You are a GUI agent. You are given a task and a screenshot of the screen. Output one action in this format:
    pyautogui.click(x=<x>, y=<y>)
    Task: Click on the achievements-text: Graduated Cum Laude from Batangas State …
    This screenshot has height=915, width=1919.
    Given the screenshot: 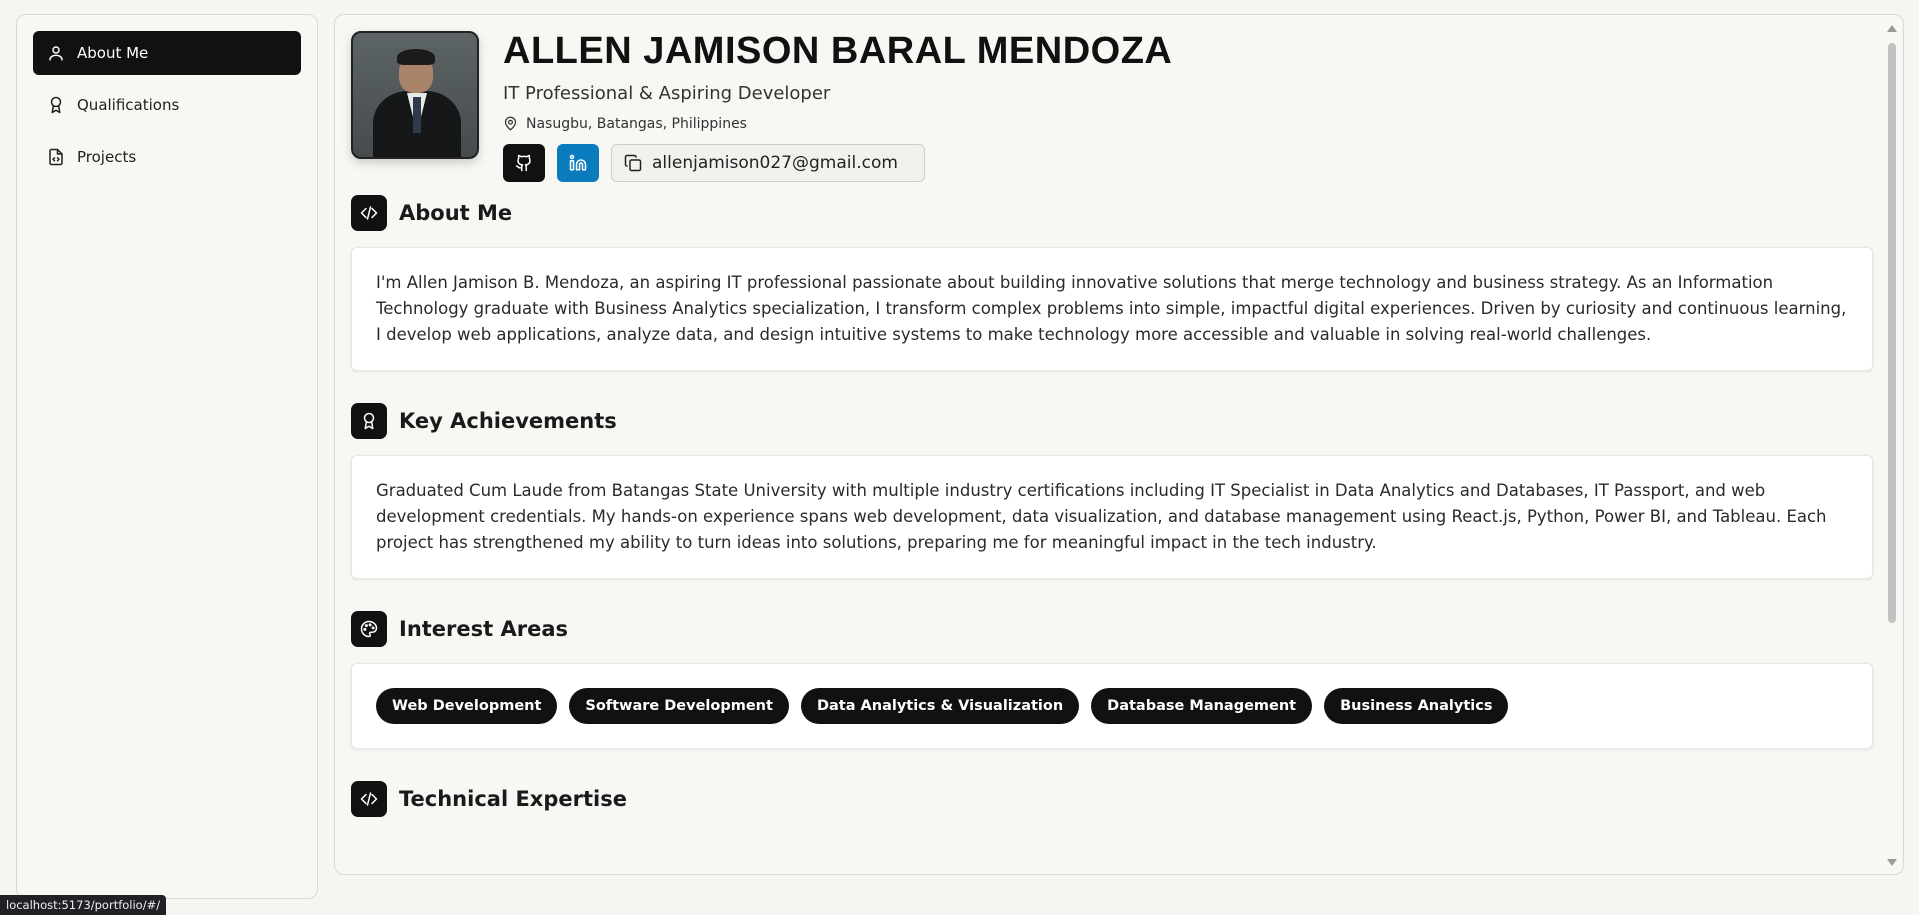 What is the action you would take?
    pyautogui.click(x=1101, y=516)
    